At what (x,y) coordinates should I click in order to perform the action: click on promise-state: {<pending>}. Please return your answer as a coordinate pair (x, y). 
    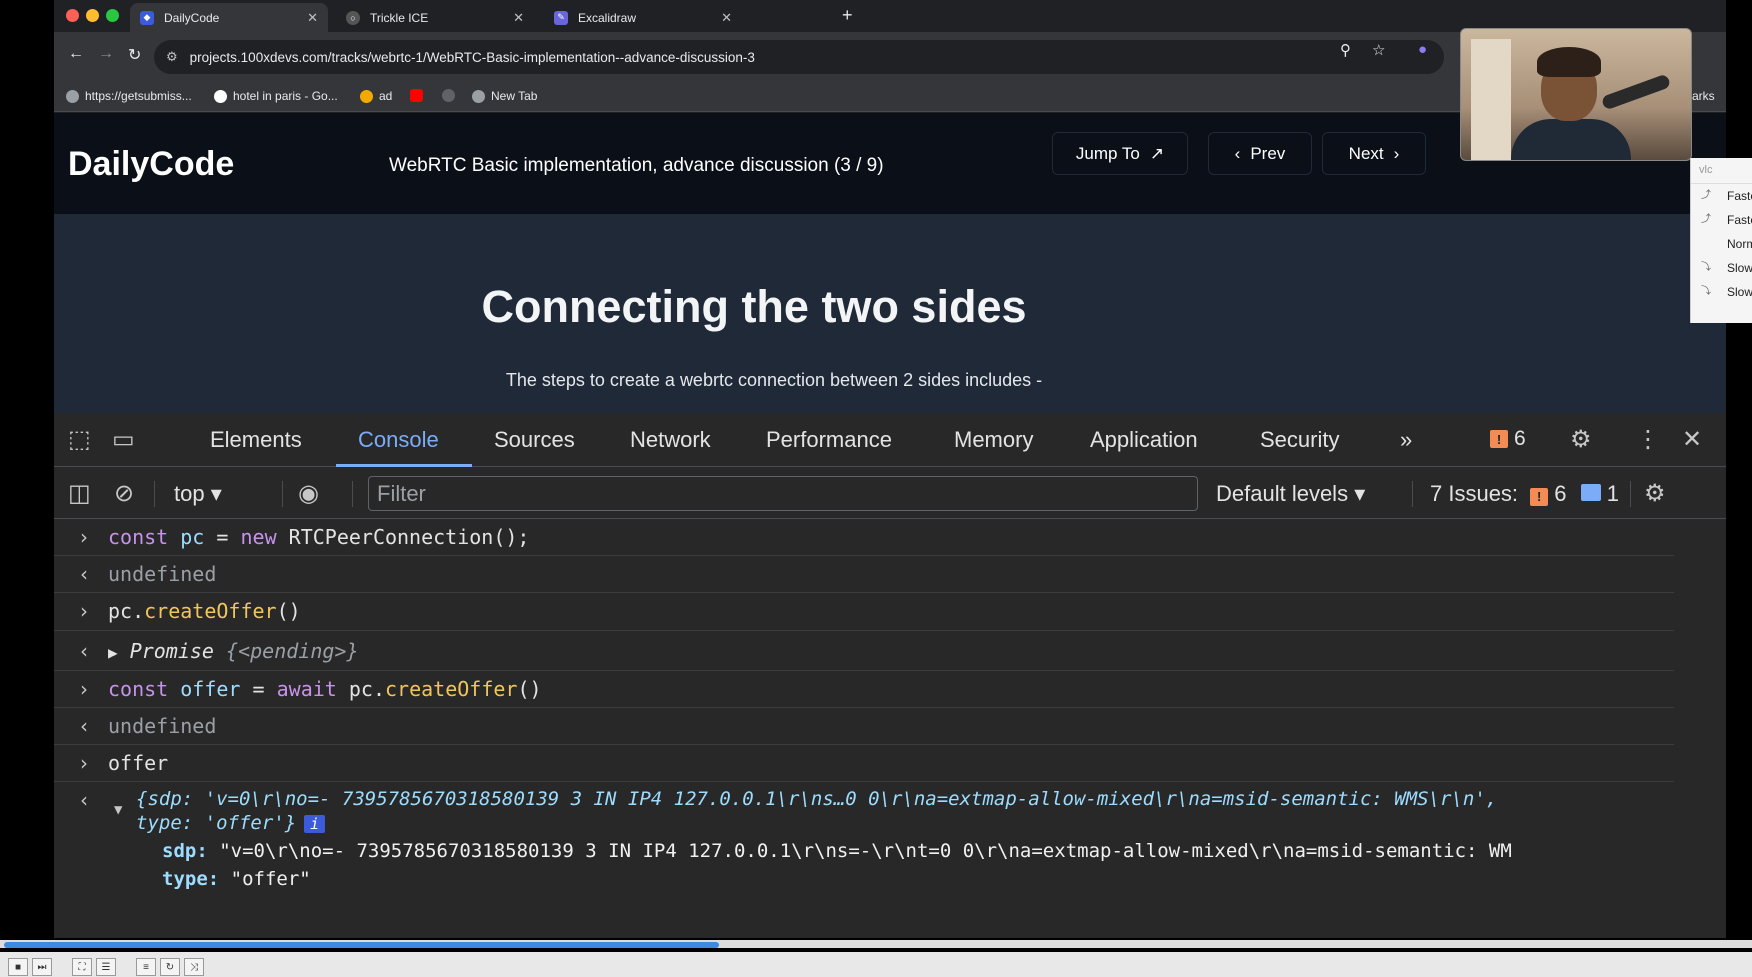
    Looking at the image, I should click on (292, 651).